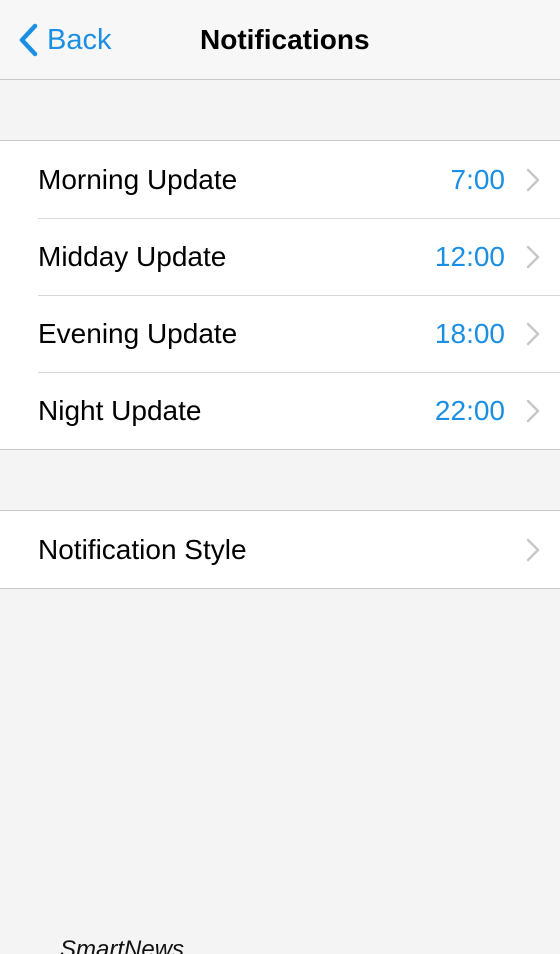 This screenshot has height=954, width=560. I want to click on row-time-value: 22:00, so click(469, 410).